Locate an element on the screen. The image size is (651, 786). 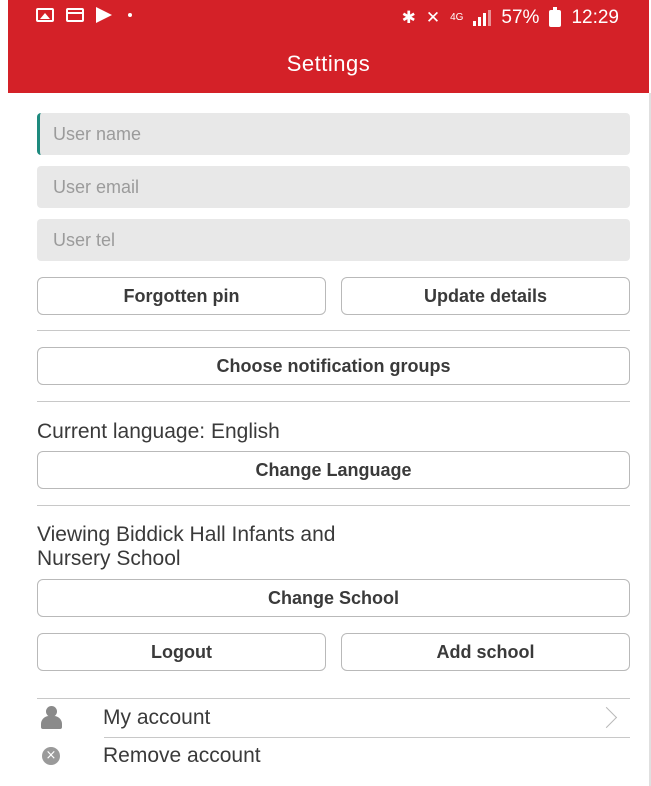
user-tel-field is located at coordinates (333, 240).